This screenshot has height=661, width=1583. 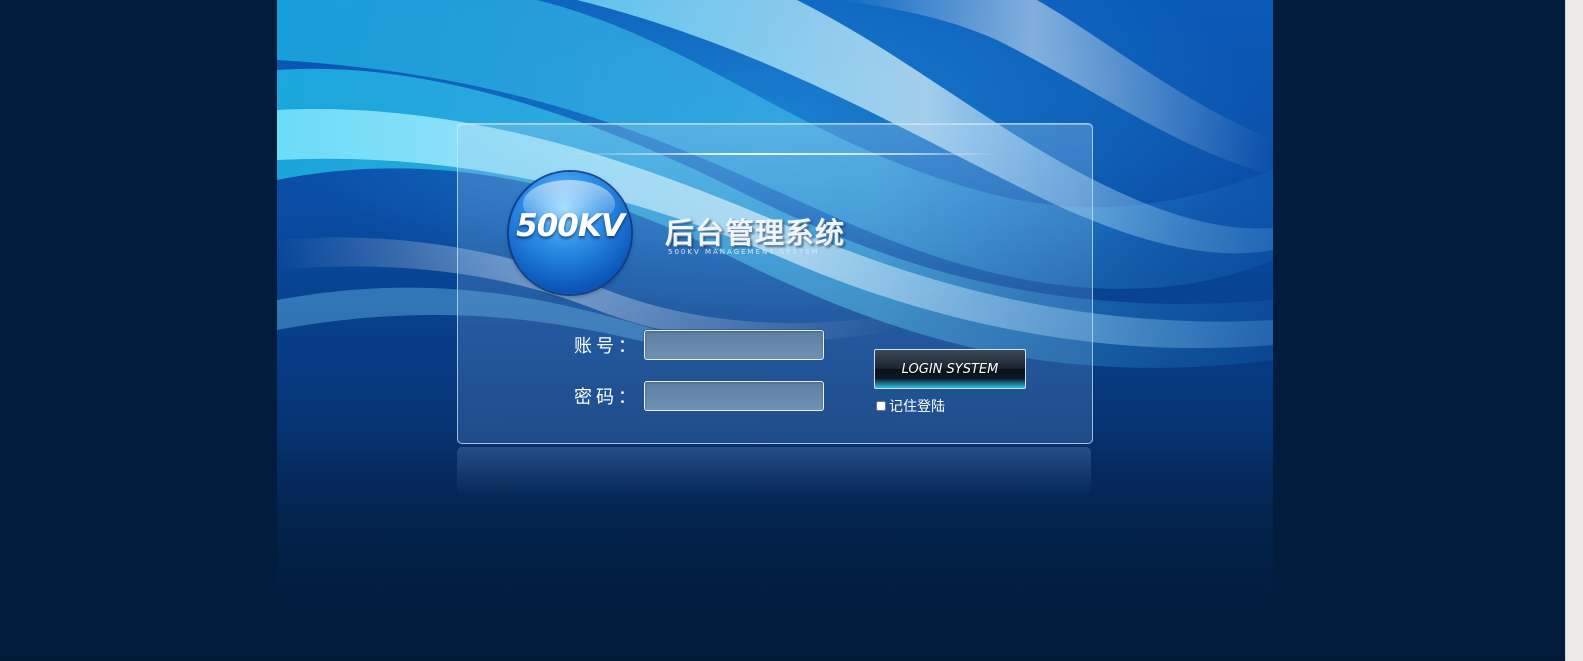 What do you see at coordinates (607, 346) in the screenshot?
I see `username-label: 账号：` at bounding box center [607, 346].